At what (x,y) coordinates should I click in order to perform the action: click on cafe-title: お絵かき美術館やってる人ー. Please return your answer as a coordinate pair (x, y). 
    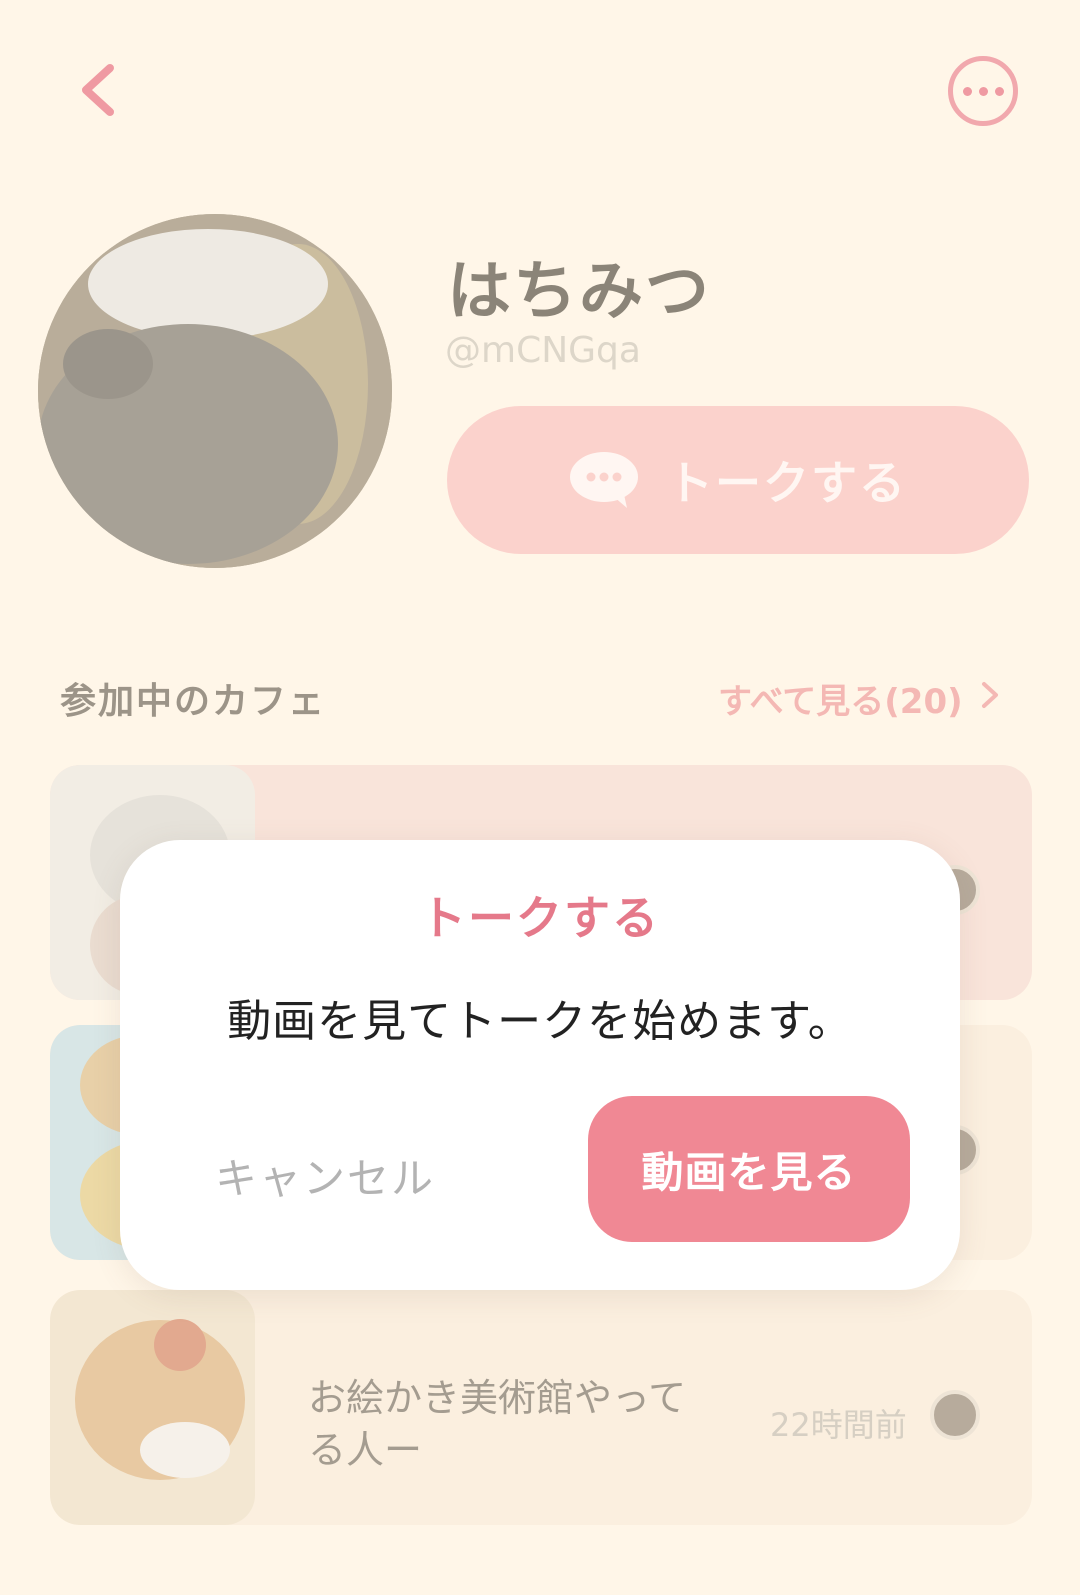
    Looking at the image, I should click on (497, 1424).